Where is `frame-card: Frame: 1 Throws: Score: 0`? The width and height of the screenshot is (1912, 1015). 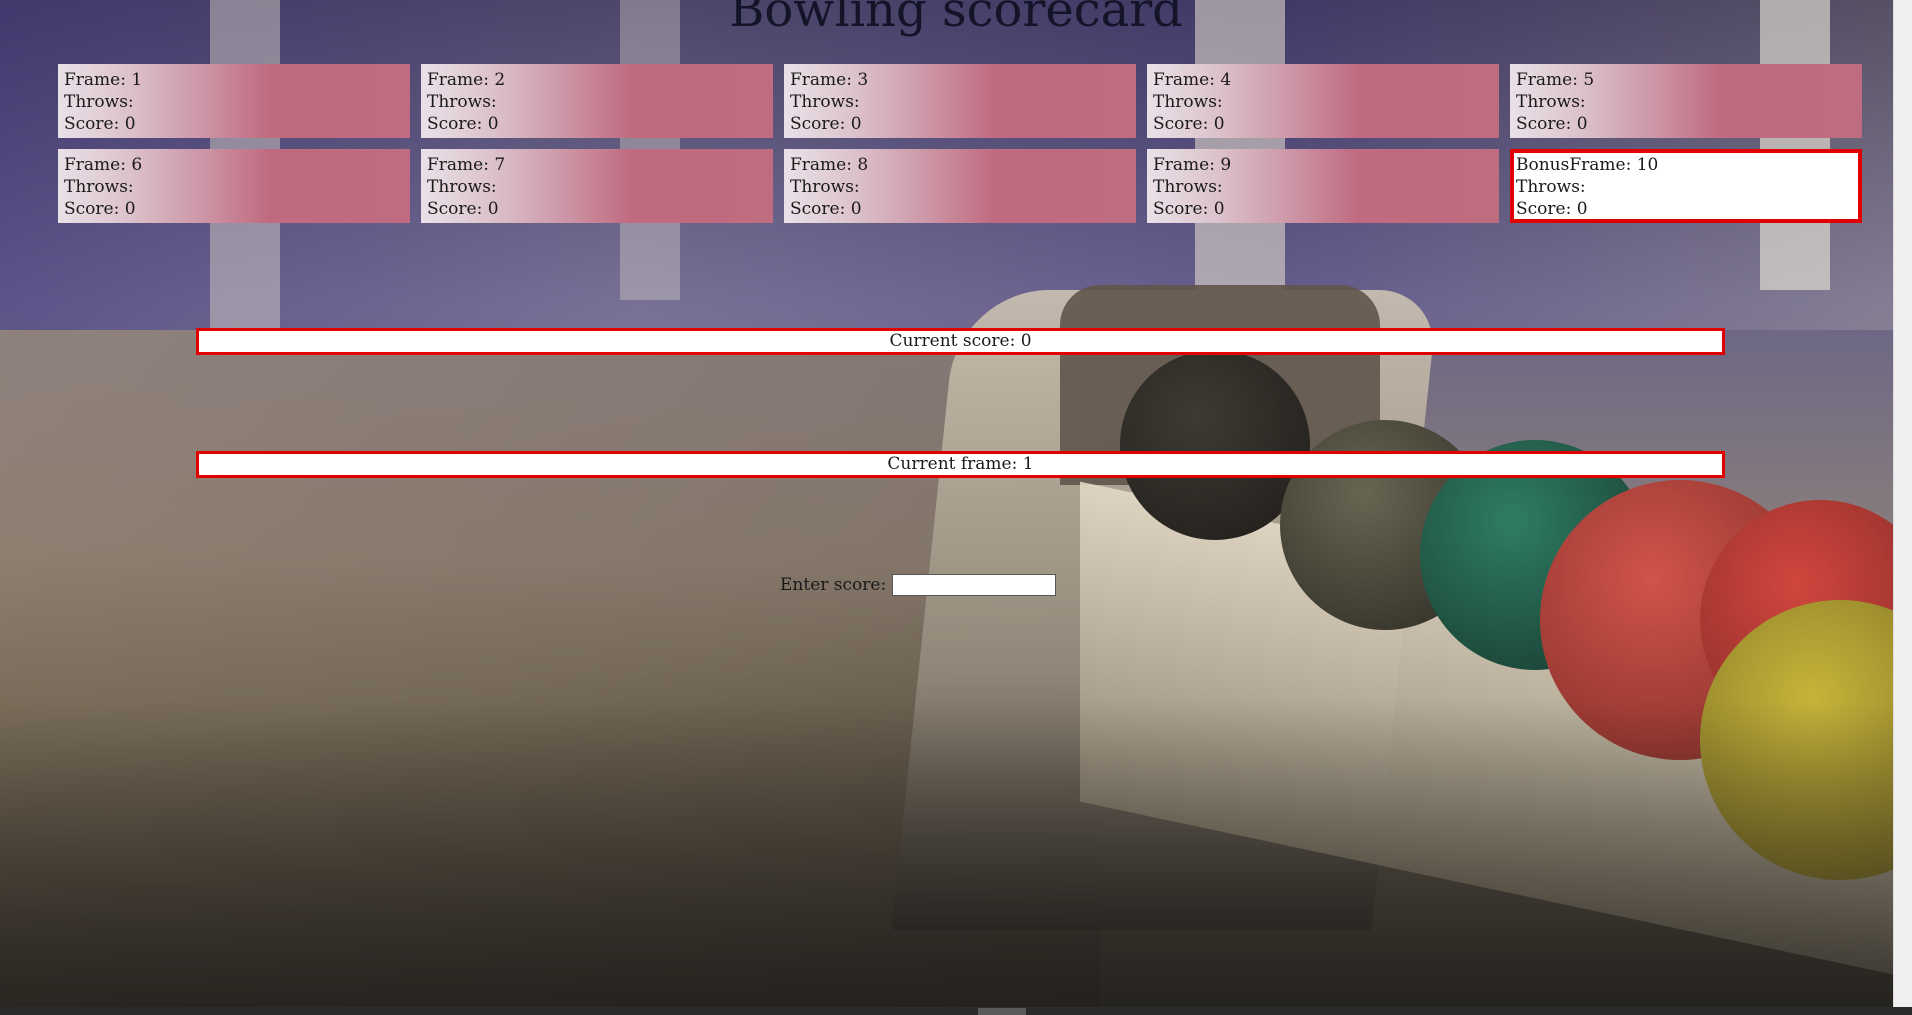 frame-card: Frame: 1 Throws: Score: 0 is located at coordinates (234, 101).